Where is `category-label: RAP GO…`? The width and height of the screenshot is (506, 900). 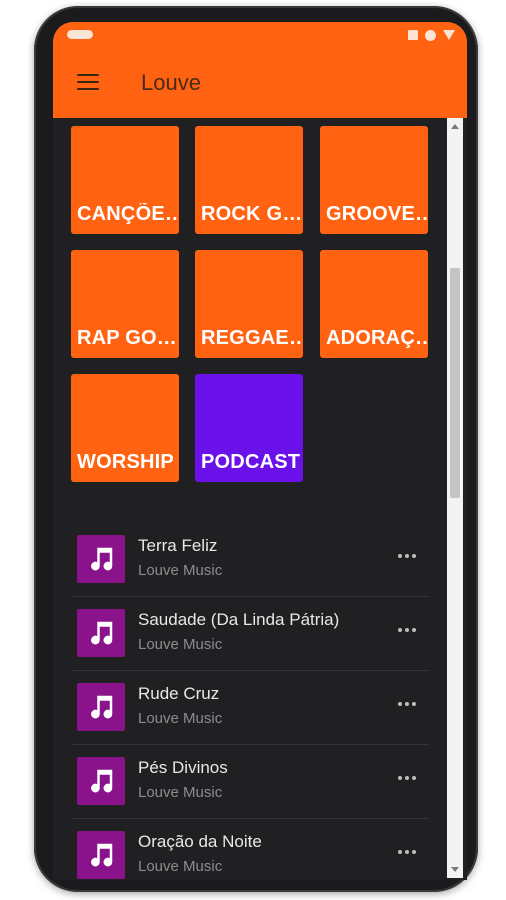 category-label: RAP GO… is located at coordinates (127, 338).